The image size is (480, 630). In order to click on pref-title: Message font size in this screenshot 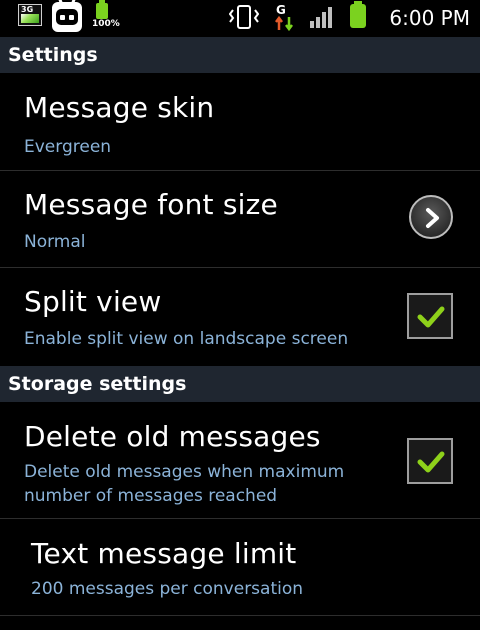, I will do `click(151, 204)`.